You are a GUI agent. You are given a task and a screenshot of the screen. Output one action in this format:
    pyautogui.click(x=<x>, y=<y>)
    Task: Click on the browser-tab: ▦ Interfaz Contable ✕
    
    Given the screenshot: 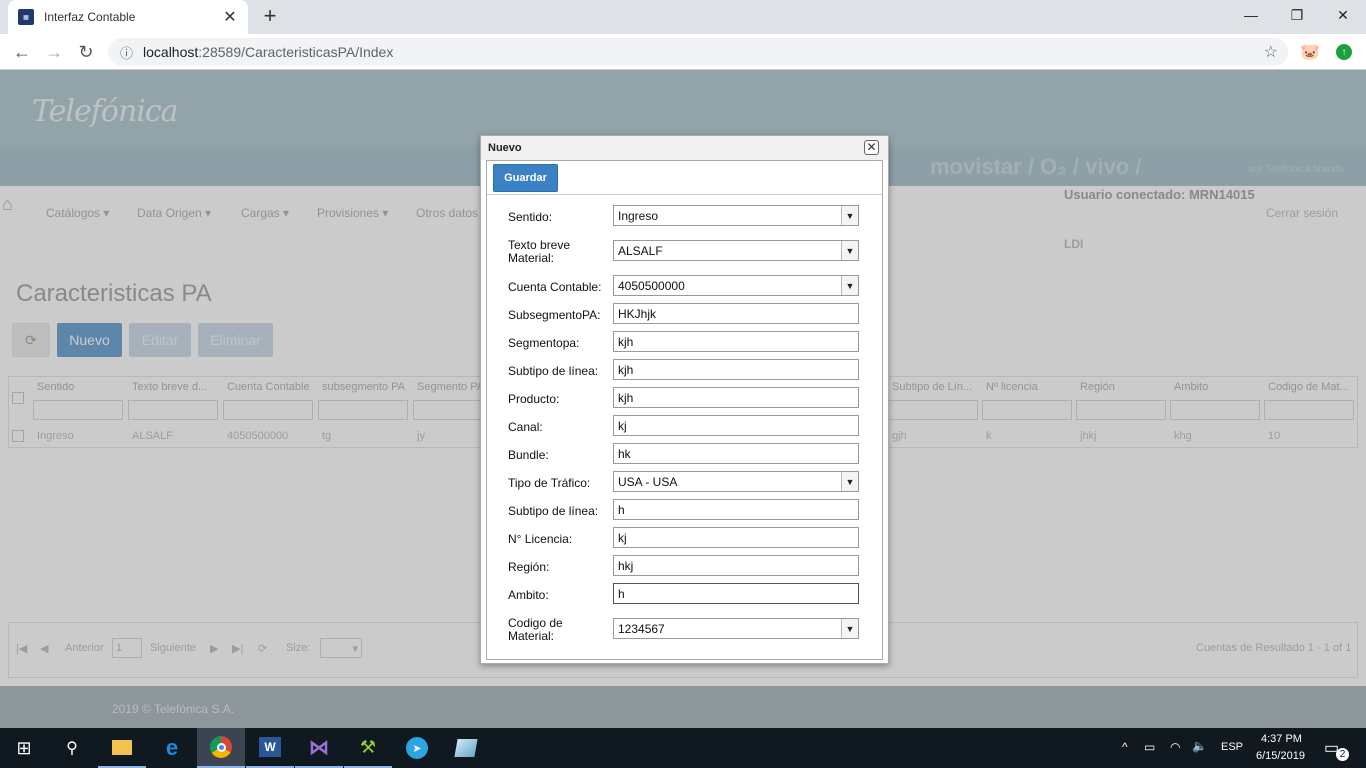 What is the action you would take?
    pyautogui.click(x=128, y=17)
    